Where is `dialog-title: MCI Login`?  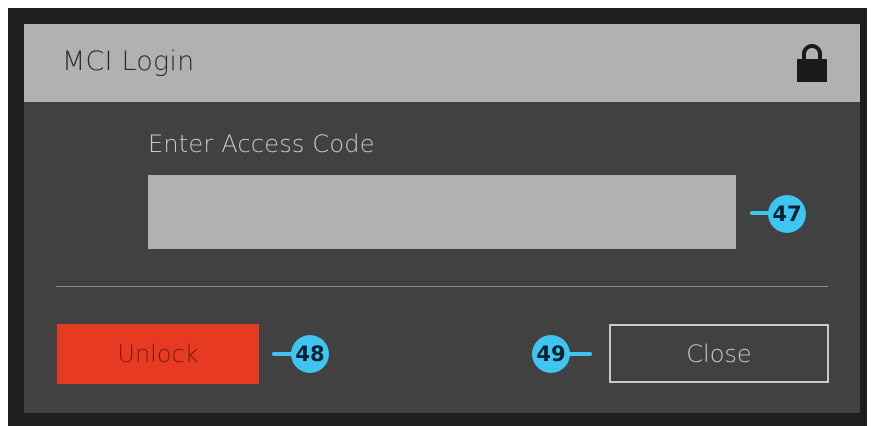
dialog-title: MCI Login is located at coordinates (128, 61).